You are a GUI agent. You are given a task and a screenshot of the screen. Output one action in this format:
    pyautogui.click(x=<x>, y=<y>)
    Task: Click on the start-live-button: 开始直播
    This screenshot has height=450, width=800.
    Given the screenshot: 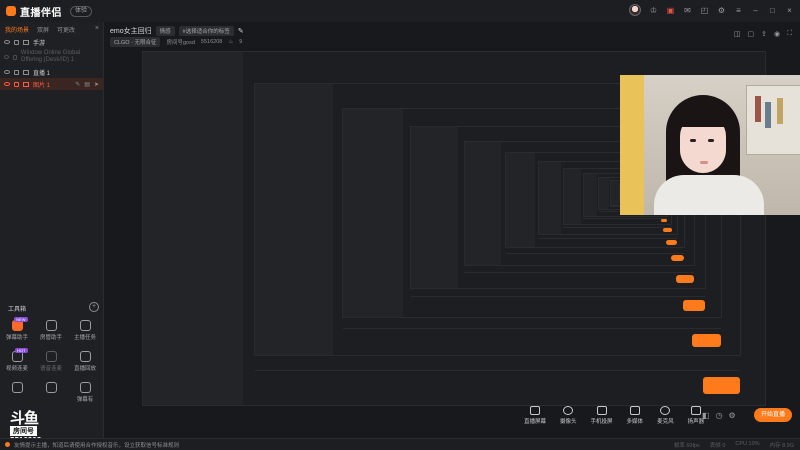 What is the action you would take?
    pyautogui.click(x=773, y=415)
    